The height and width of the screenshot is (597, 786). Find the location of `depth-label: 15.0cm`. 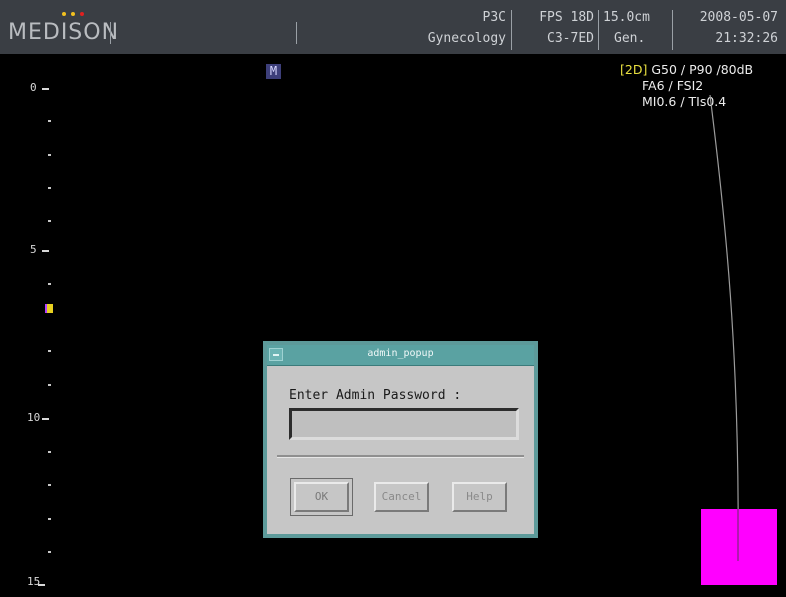

depth-label: 15.0cm is located at coordinates (626, 17).